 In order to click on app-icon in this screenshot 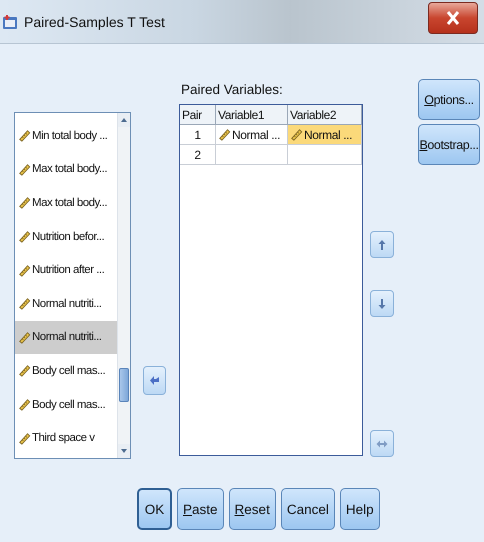, I will do `click(10, 22)`.